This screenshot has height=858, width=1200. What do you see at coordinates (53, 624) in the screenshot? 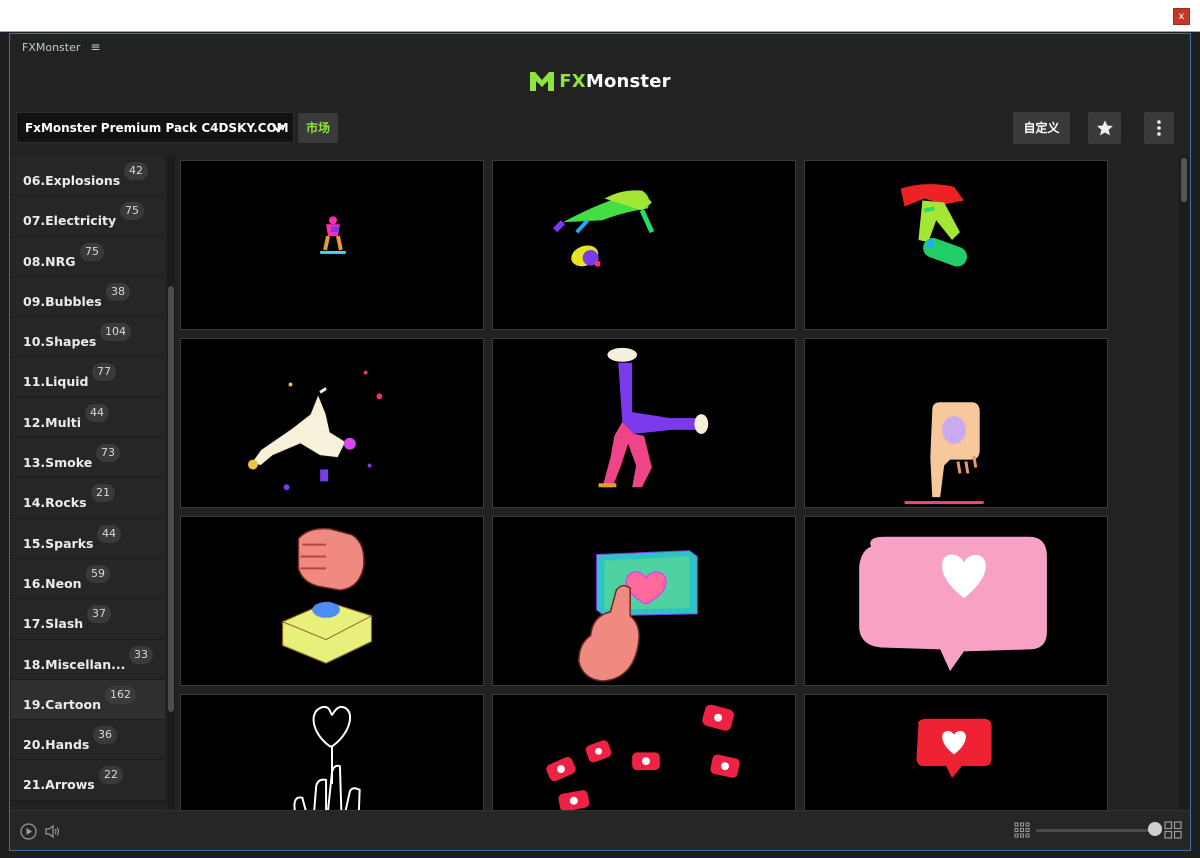
I see `category-label: 17.Slash` at bounding box center [53, 624].